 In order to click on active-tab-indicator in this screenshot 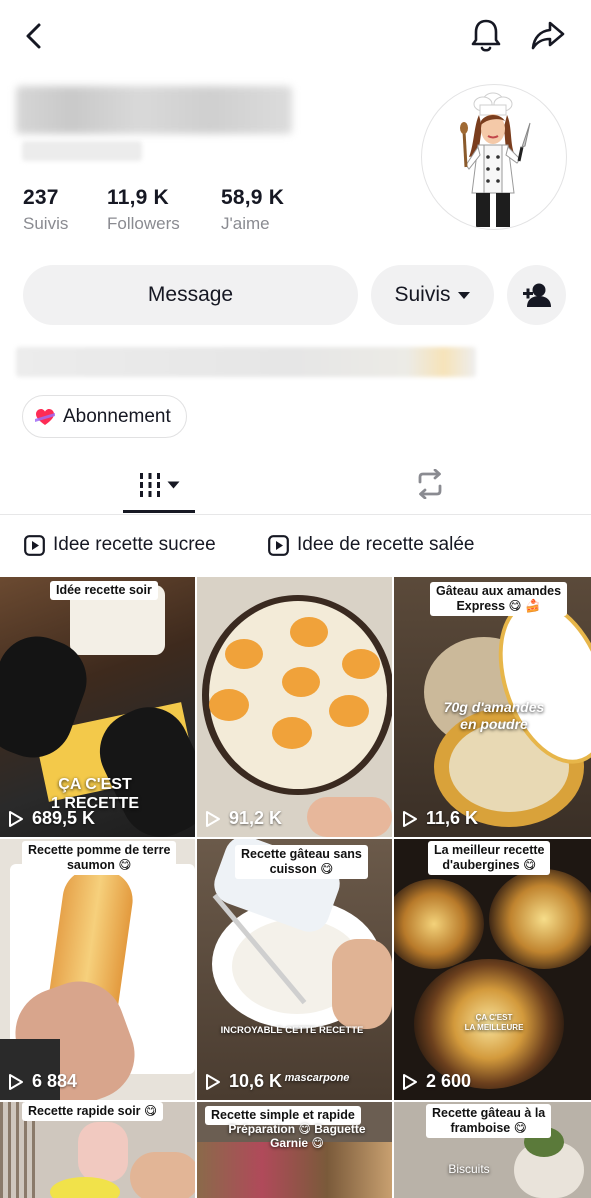, I will do `click(159, 511)`.